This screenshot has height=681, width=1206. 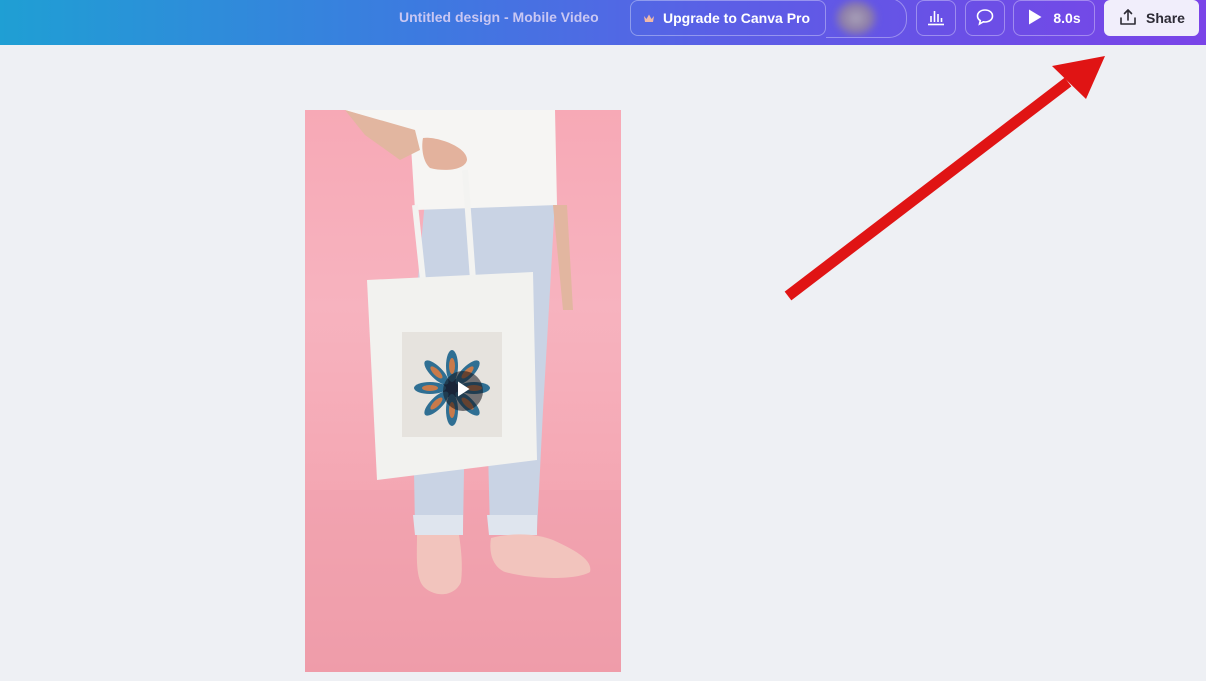 I want to click on video-play-button, so click(x=463, y=391).